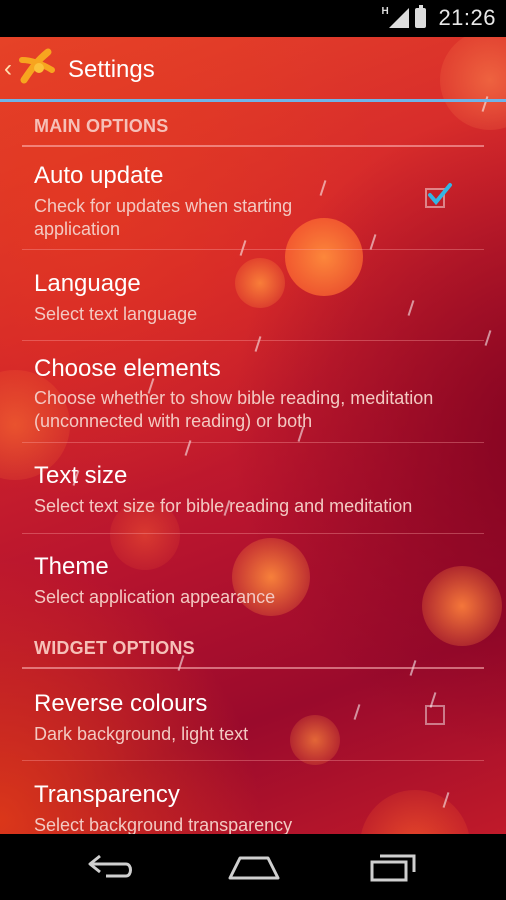 This screenshot has width=506, height=900. What do you see at coordinates (99, 175) in the screenshot?
I see `pref-title: Auto update` at bounding box center [99, 175].